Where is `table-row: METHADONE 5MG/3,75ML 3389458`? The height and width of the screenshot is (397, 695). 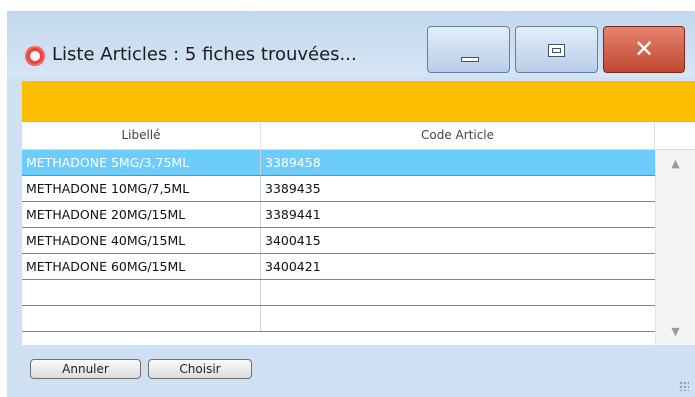
table-row: METHADONE 5MG/3,75ML 3389458 is located at coordinates (338, 163).